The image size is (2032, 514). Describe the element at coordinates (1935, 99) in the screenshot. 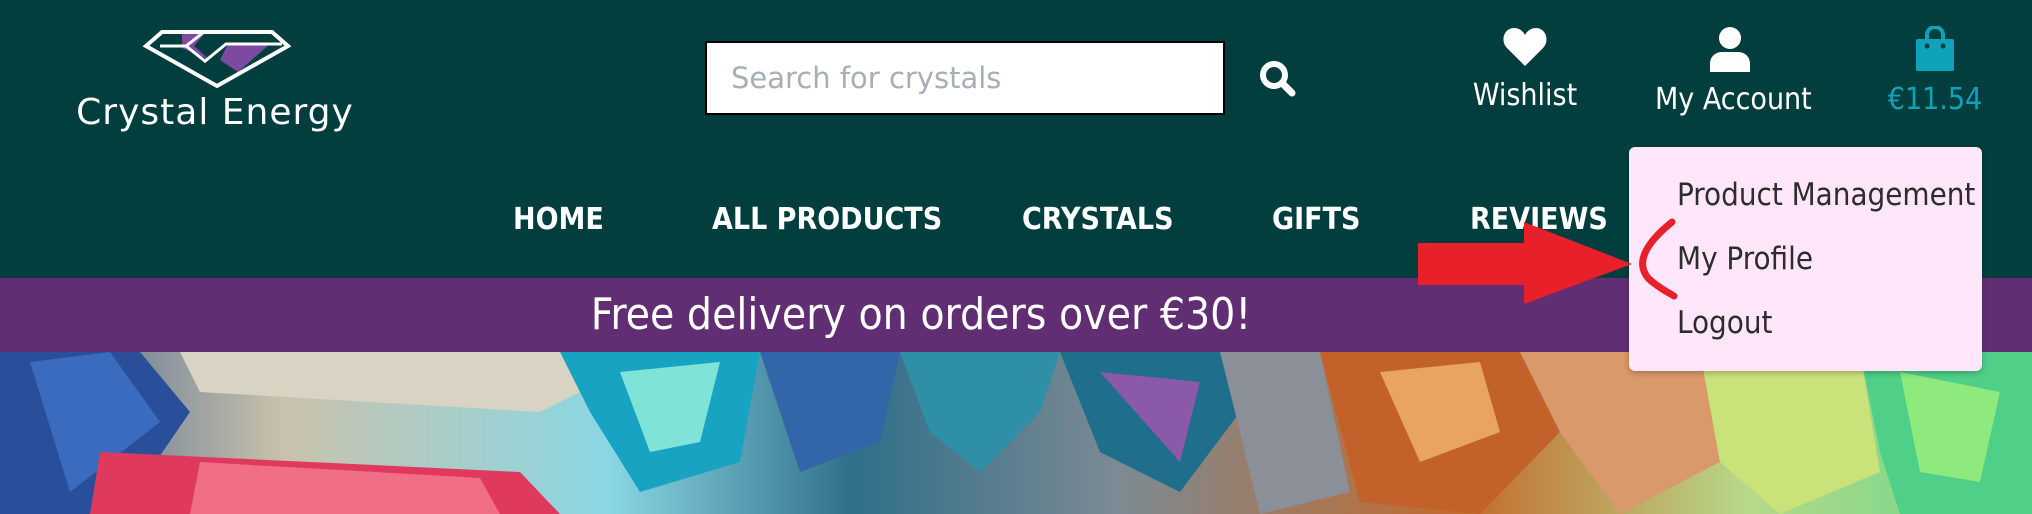

I see `cart-total: €11.54` at that location.